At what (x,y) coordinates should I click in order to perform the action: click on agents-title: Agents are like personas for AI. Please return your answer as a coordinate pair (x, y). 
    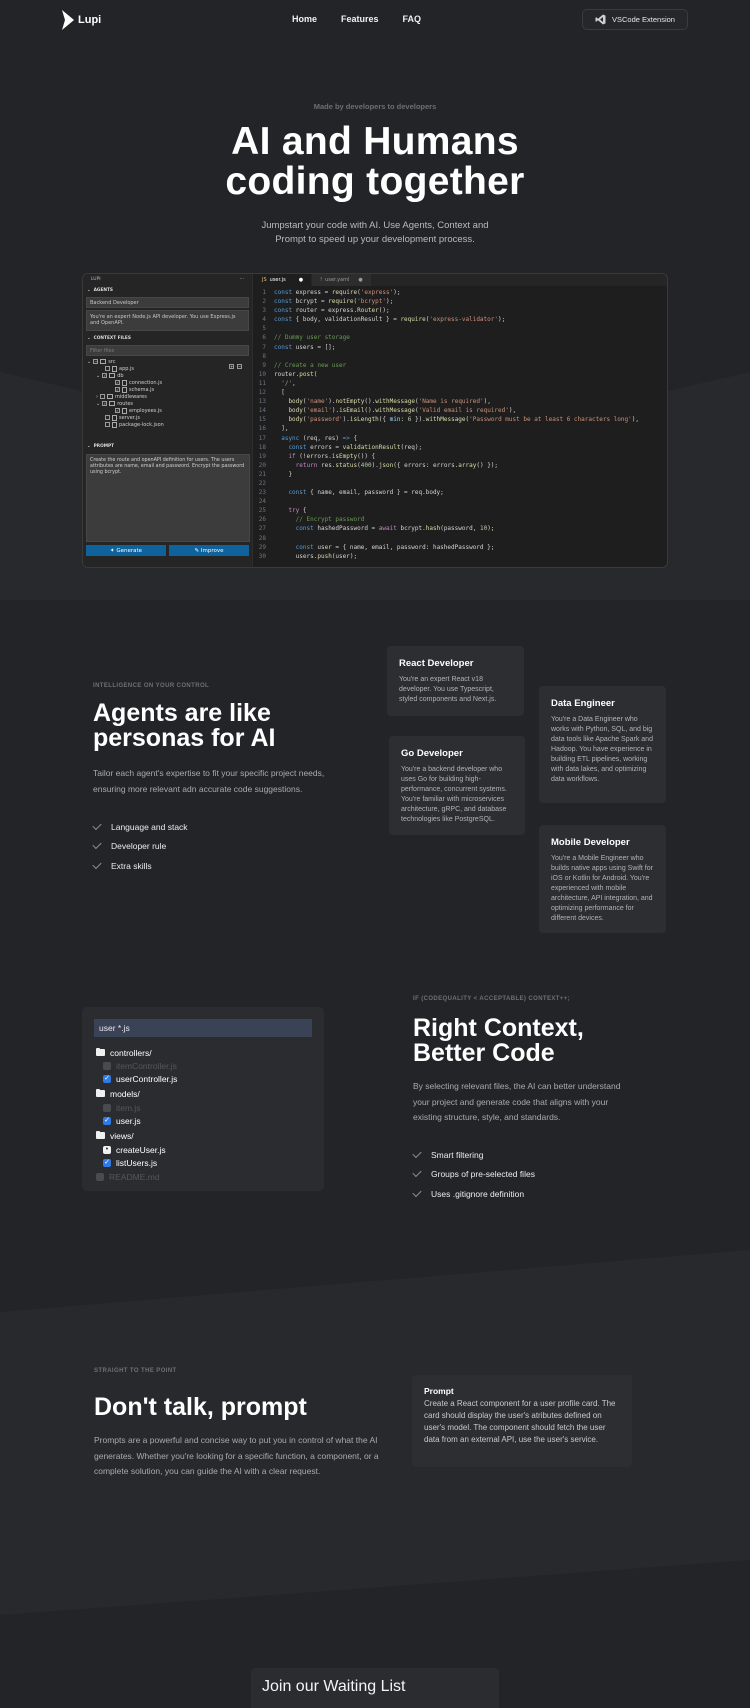
    Looking at the image, I should click on (184, 726).